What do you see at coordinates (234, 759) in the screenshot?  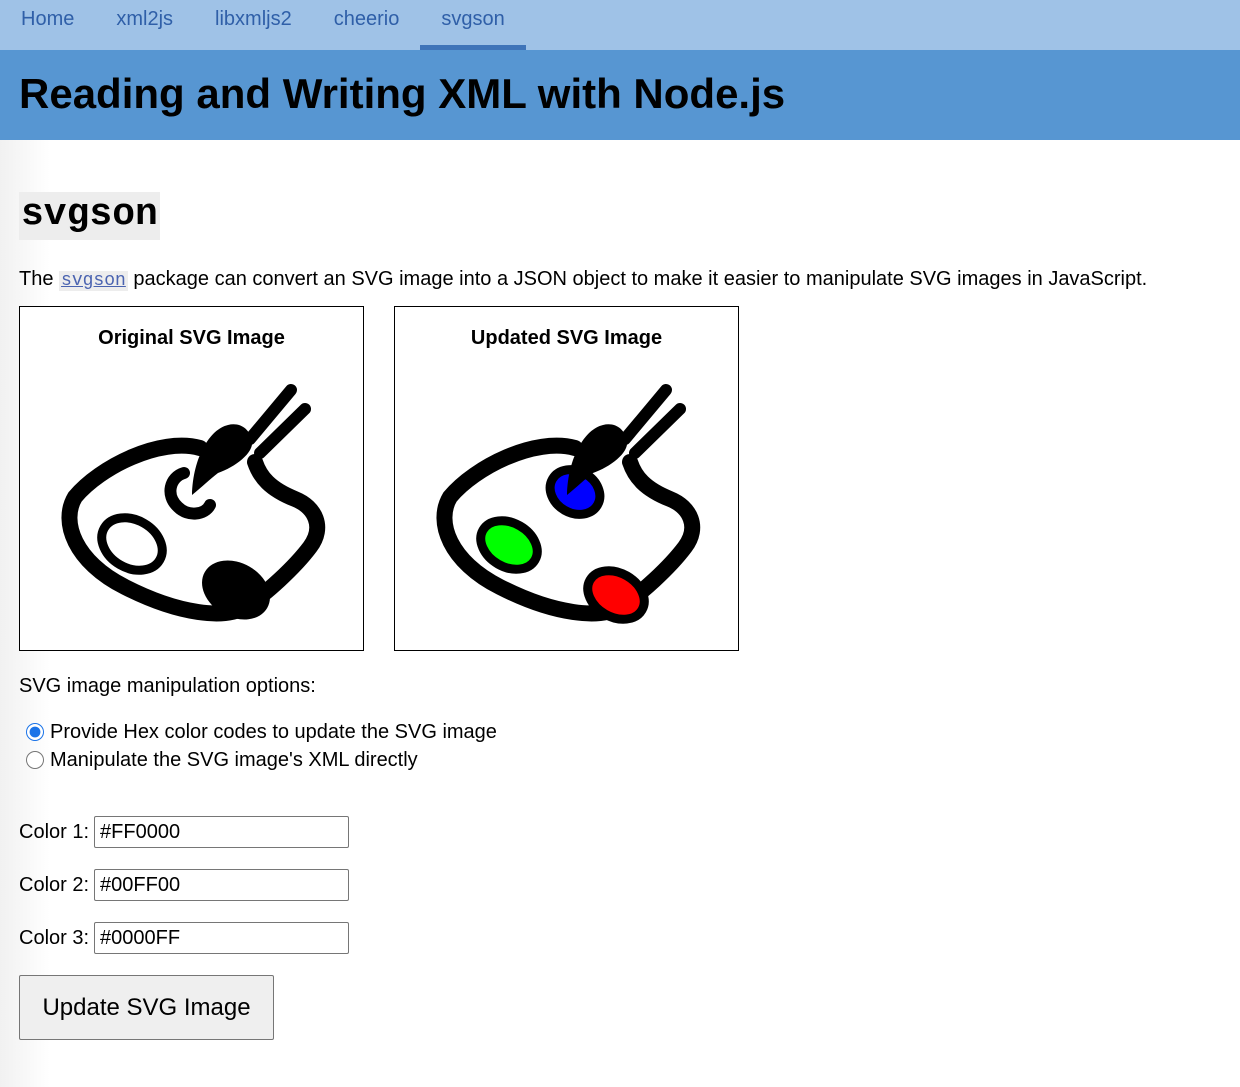 I see `radio-option-xml-label: Manipulate the SVG image's XML directly` at bounding box center [234, 759].